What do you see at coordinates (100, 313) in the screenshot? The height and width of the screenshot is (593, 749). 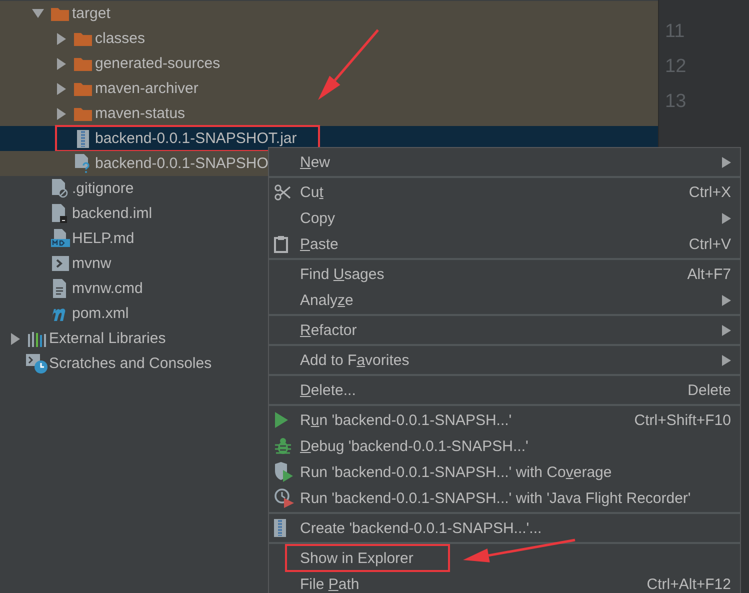 I see `tree-item-label: pom.xml` at bounding box center [100, 313].